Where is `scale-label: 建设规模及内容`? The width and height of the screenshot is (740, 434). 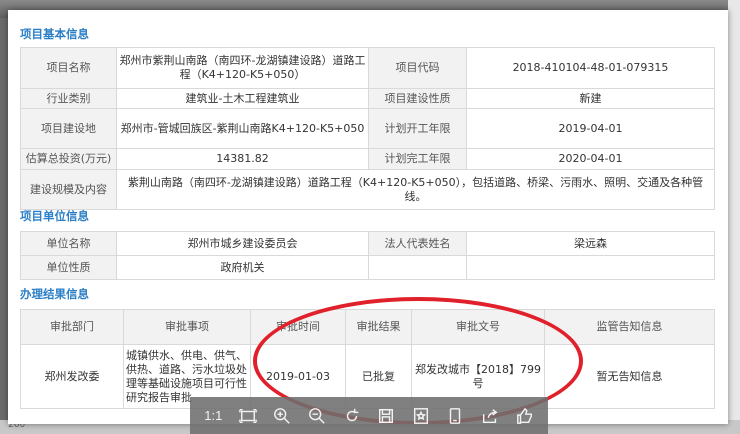 scale-label: 建设规模及内容 is located at coordinates (68, 189).